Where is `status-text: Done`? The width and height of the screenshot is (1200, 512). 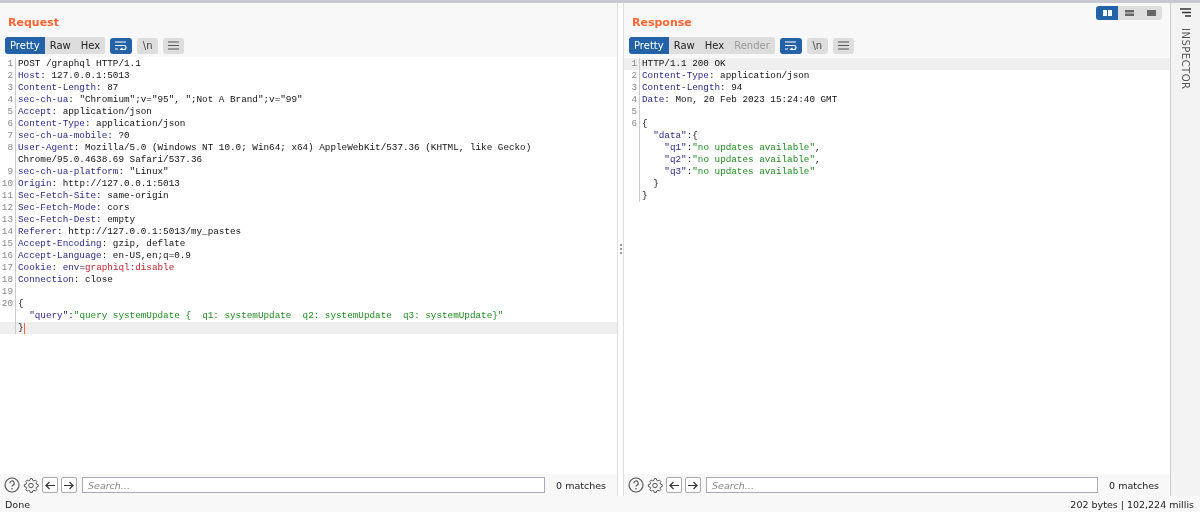 status-text: Done is located at coordinates (17, 504).